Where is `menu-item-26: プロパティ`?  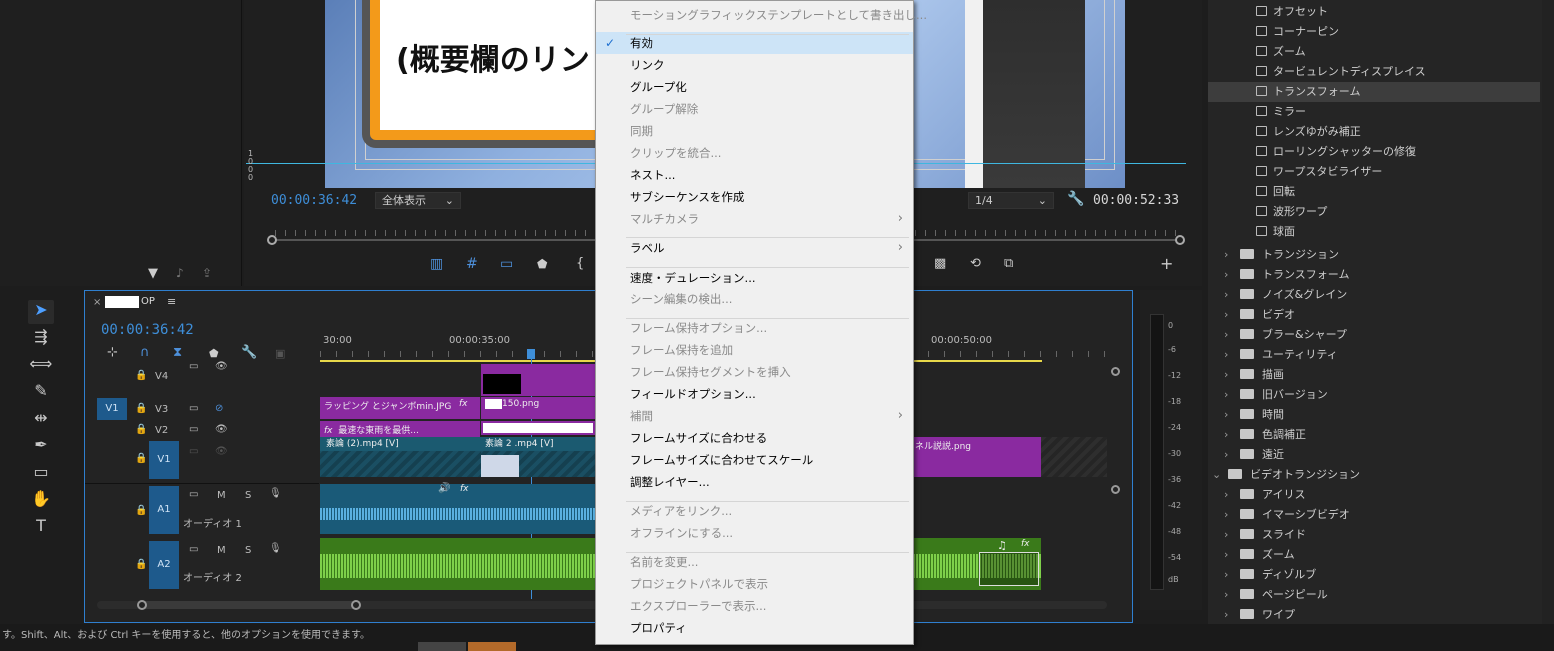 menu-item-26: プロパティ is located at coordinates (754, 628).